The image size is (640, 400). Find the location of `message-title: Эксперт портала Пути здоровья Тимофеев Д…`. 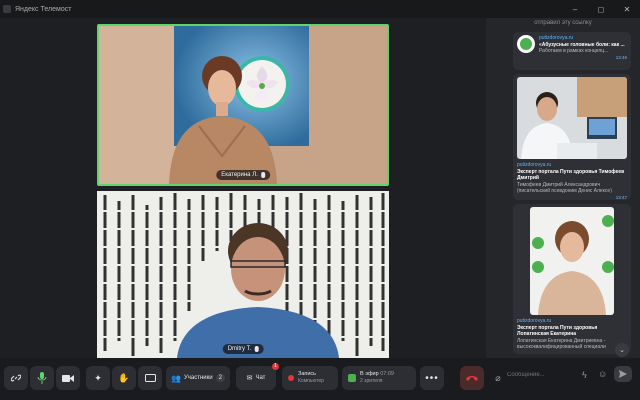

message-title: Эксперт портала Пути здоровья Тимофеев Д… is located at coordinates (572, 175).